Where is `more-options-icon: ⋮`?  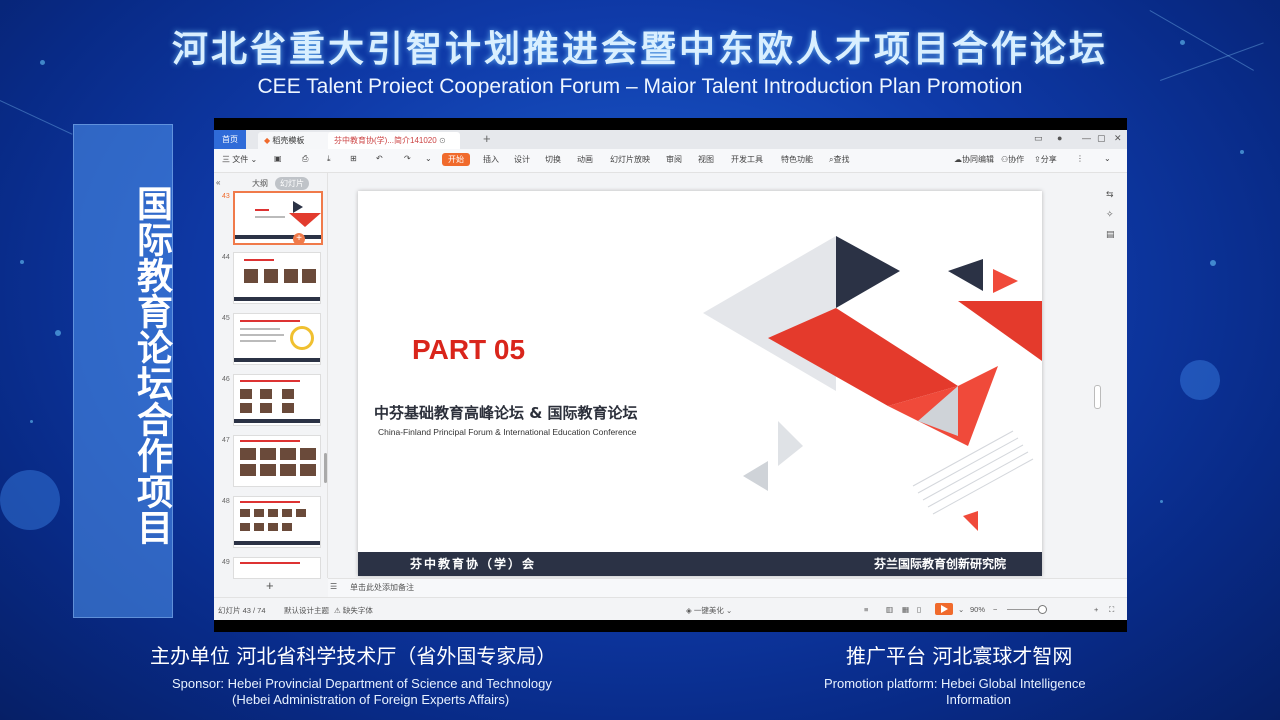
more-options-icon: ⋮ is located at coordinates (1080, 158).